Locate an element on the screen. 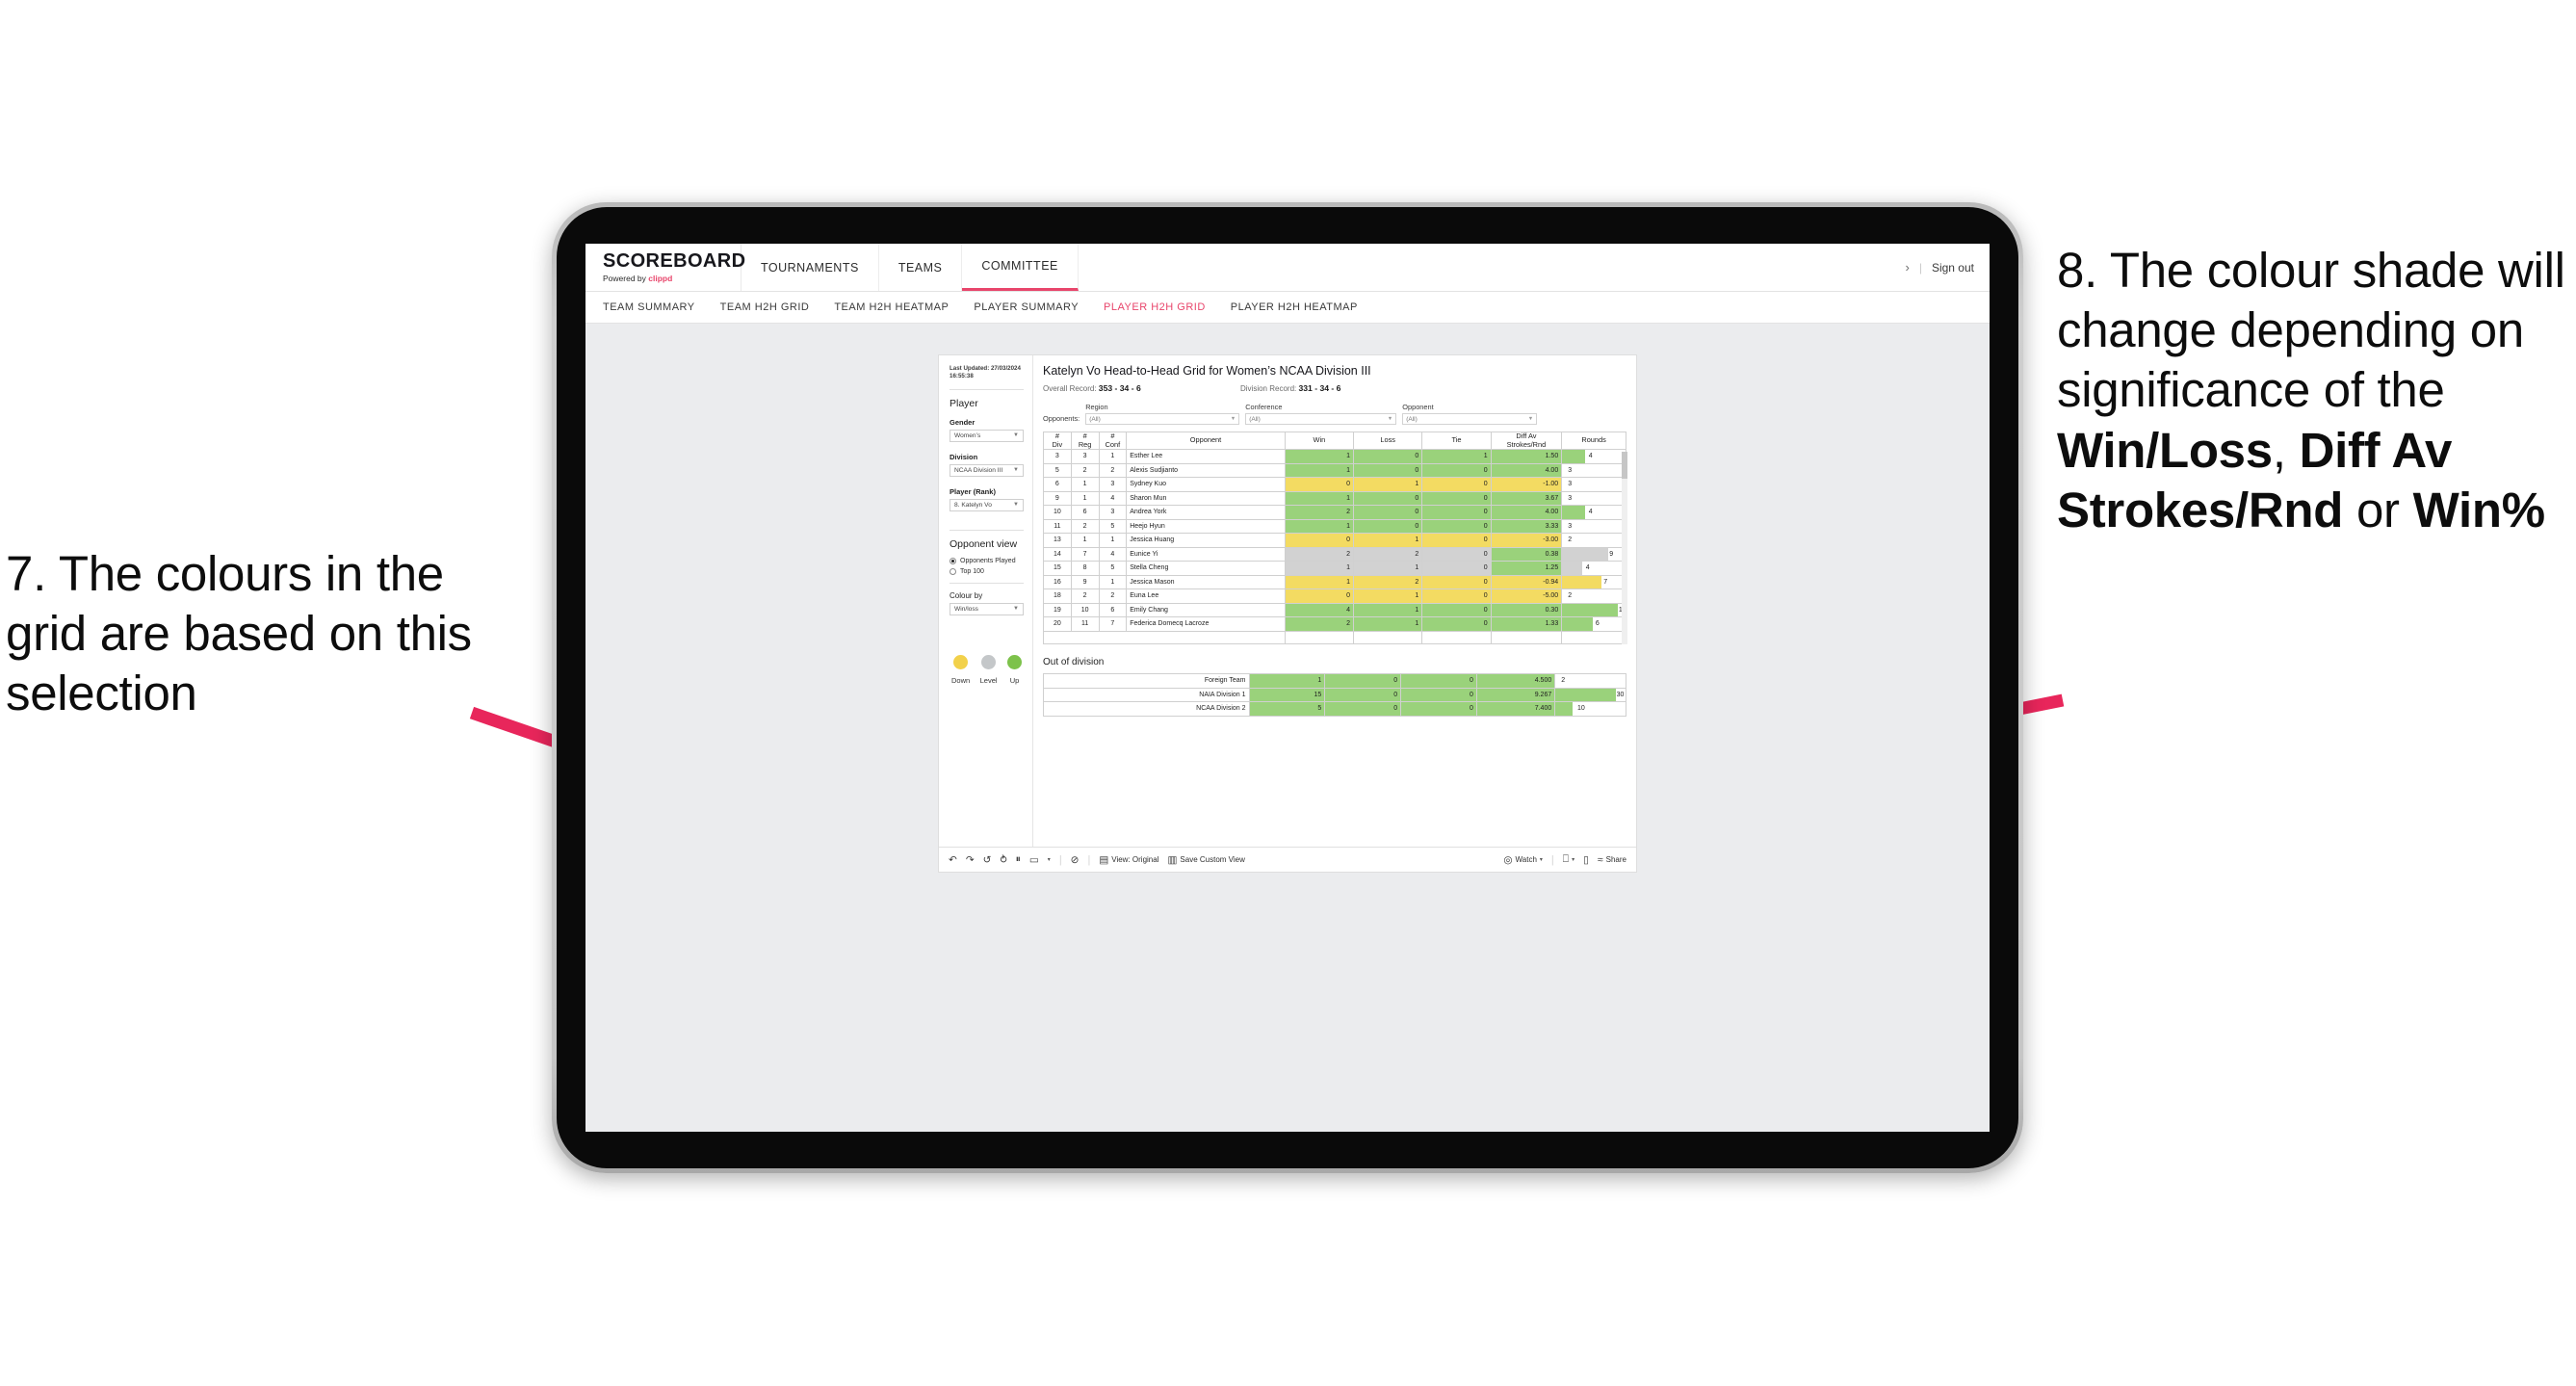 The width and height of the screenshot is (2576, 1386). table-row: 19106Emily Chang4100.3011 is located at coordinates (1334, 610).